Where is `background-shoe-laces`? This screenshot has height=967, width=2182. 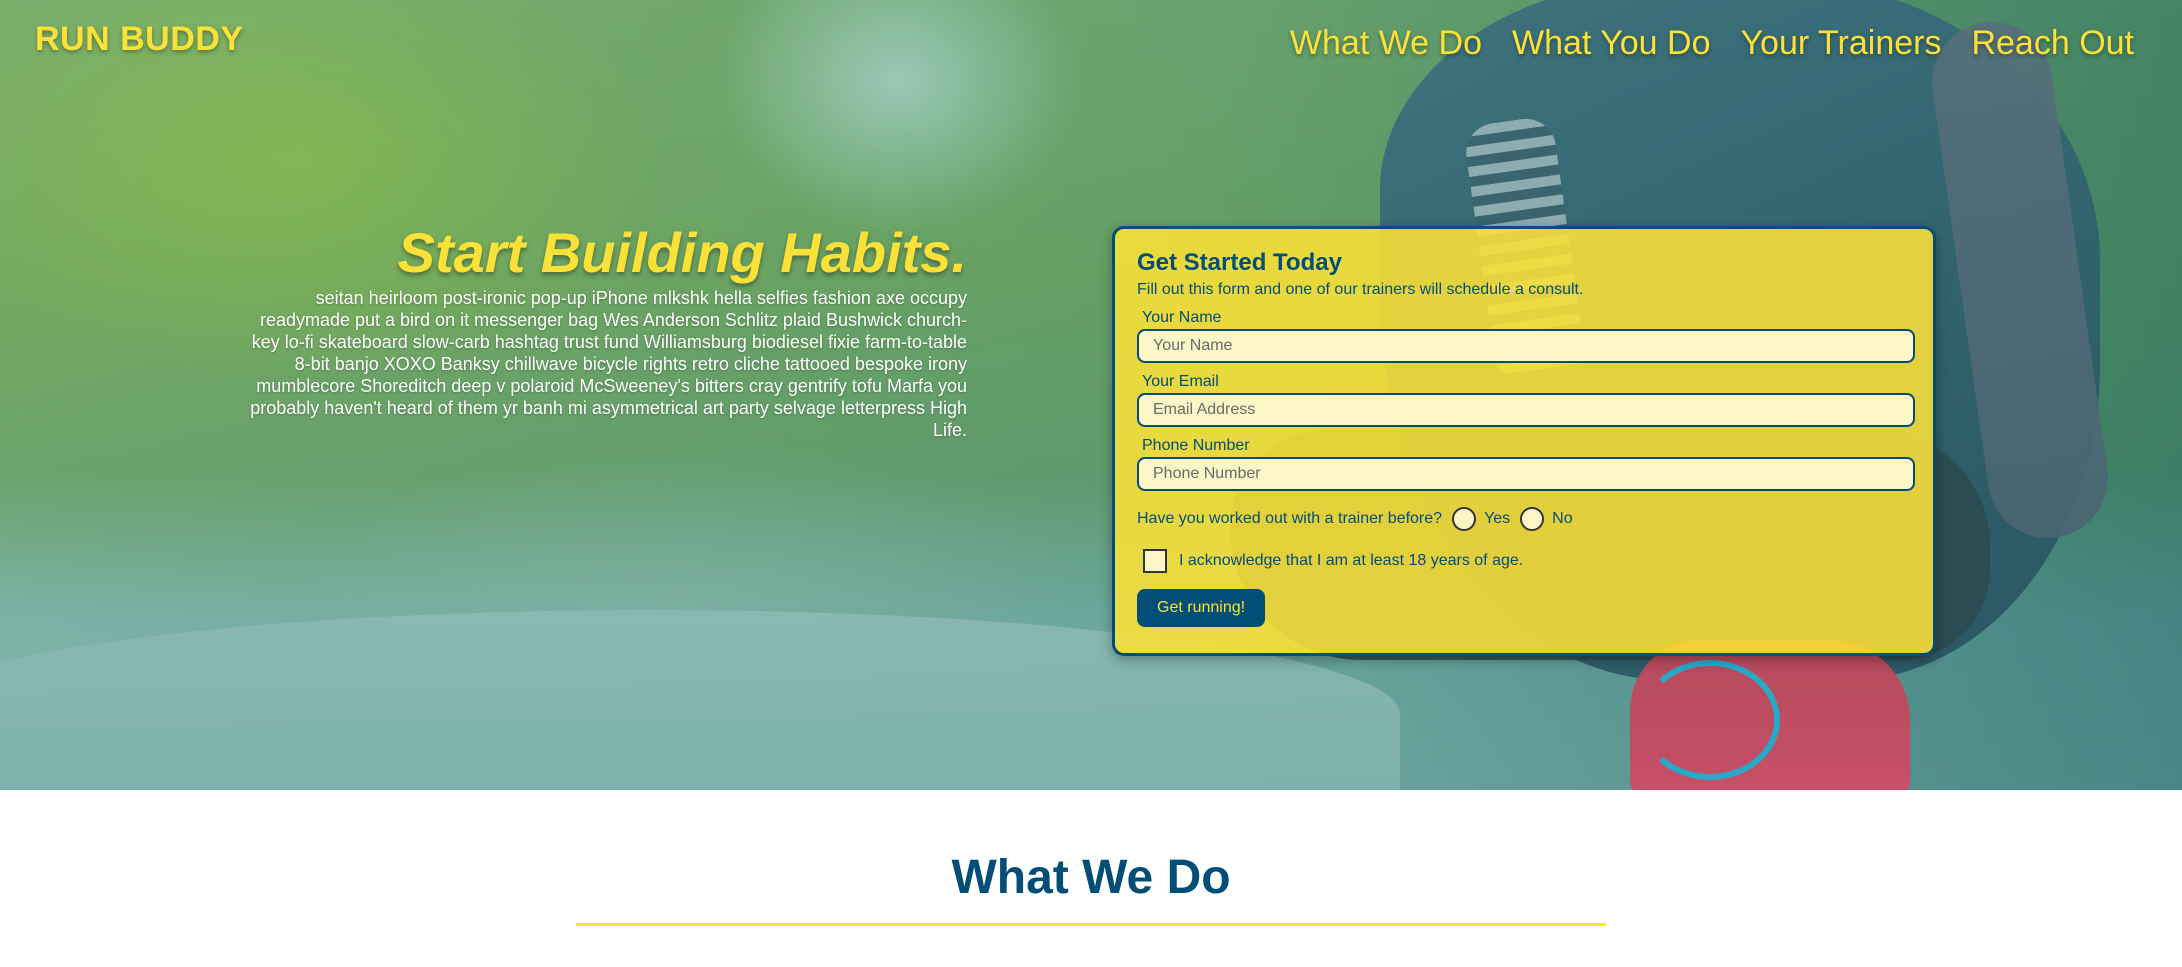
background-shoe-laces is located at coordinates (1710, 720).